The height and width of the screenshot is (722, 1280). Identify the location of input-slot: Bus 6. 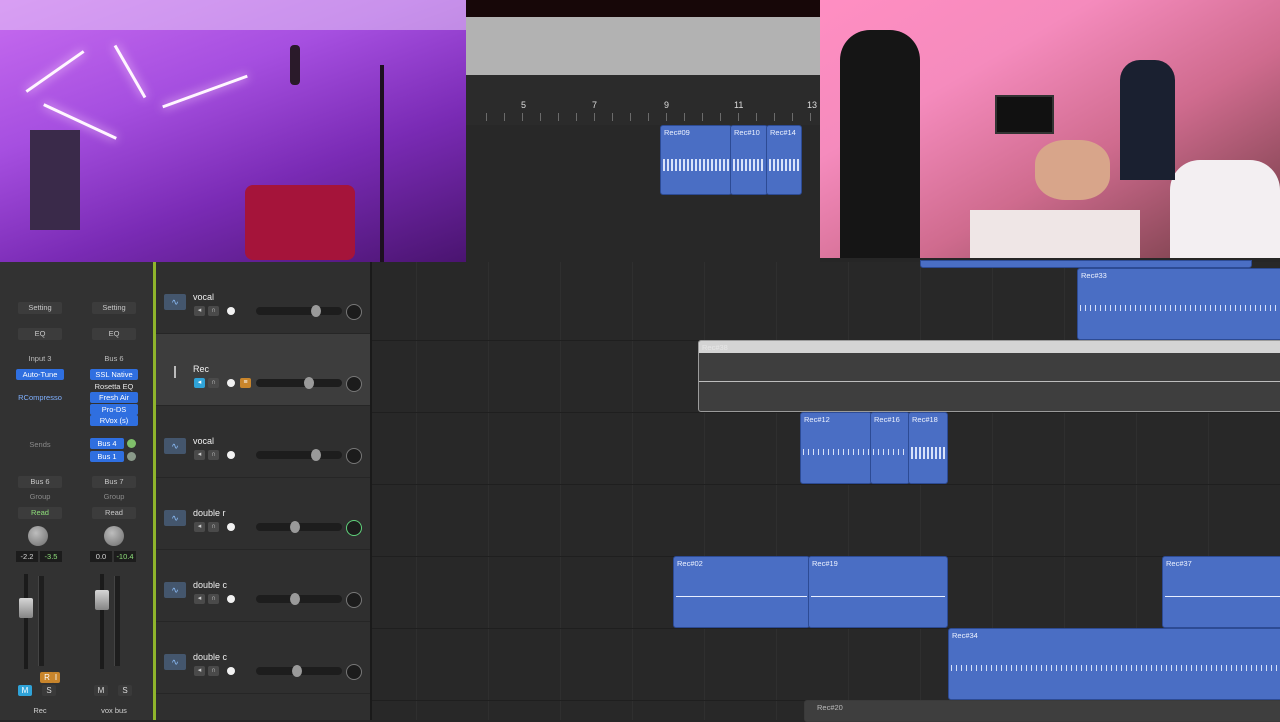
(114, 358).